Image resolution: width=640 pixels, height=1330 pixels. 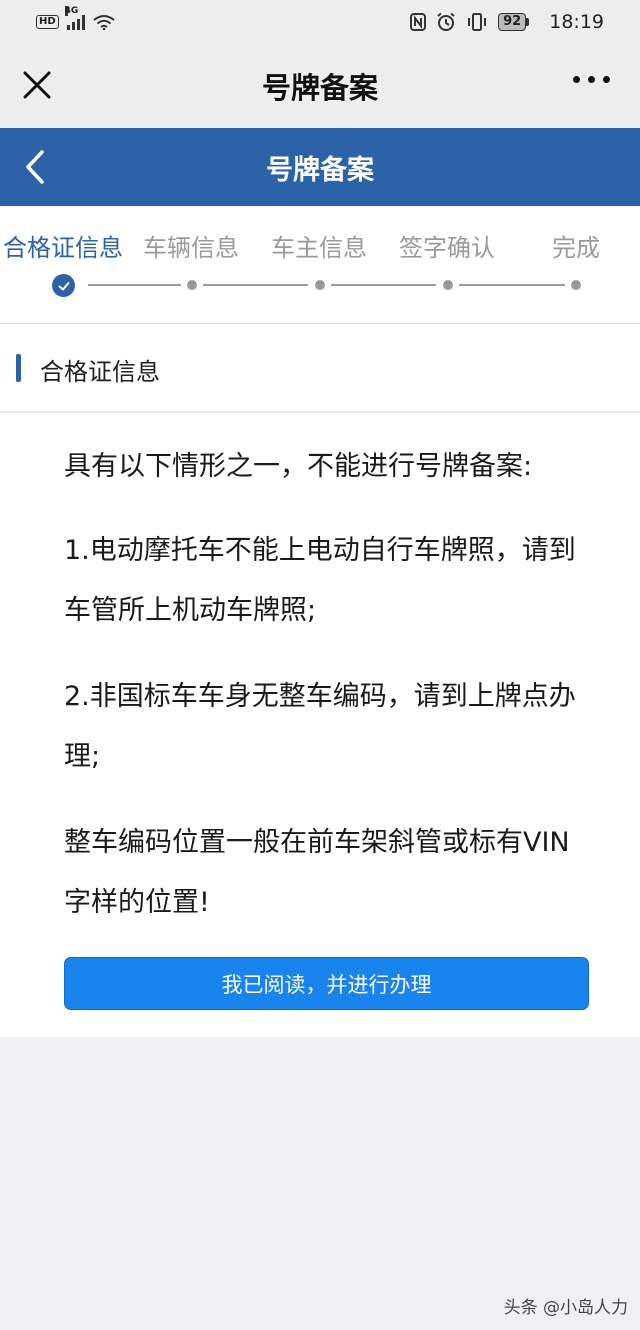 What do you see at coordinates (36, 167) in the screenshot?
I see `back-arrow-icon` at bounding box center [36, 167].